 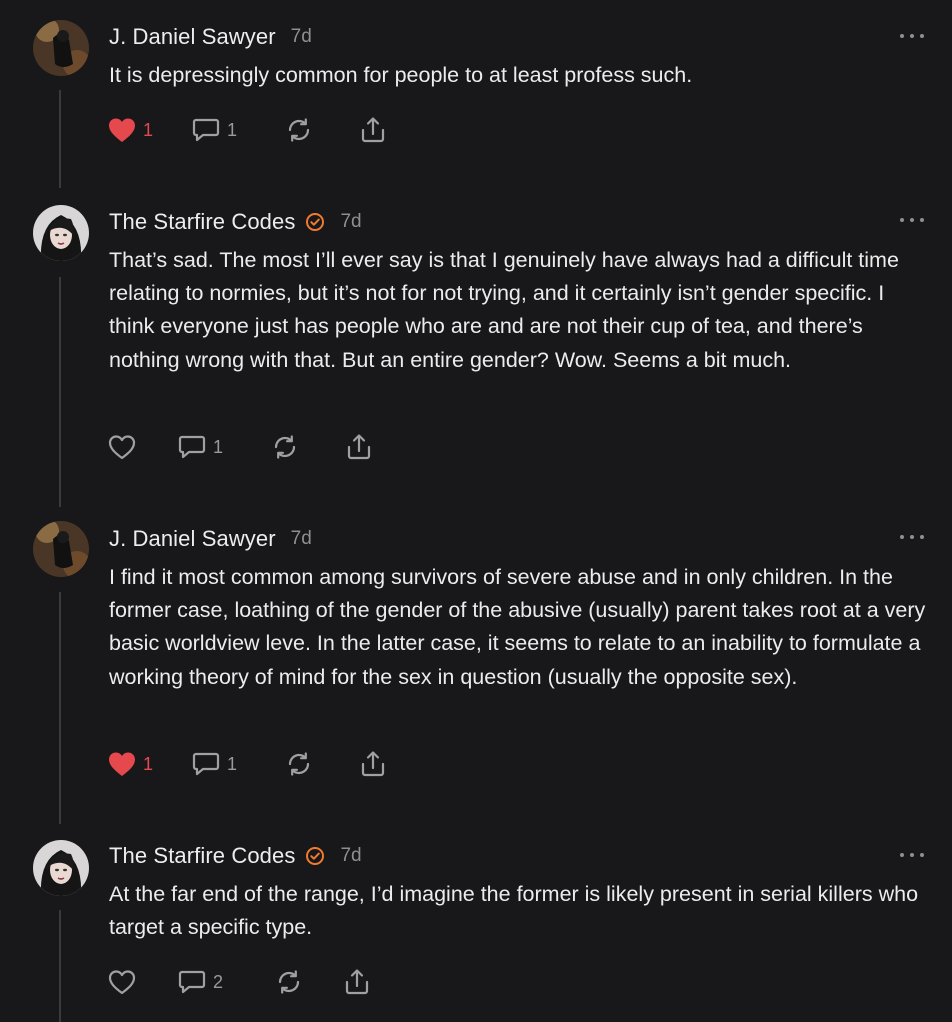 I want to click on comment-actions: 1, so click(x=240, y=447).